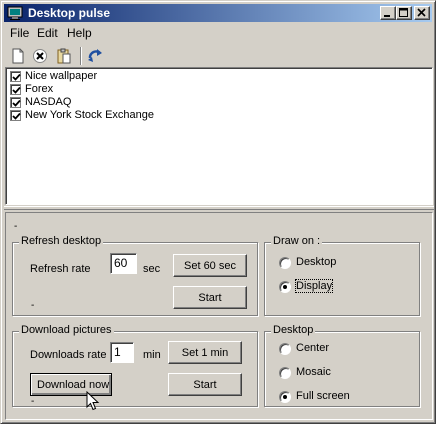  Describe the element at coordinates (323, 396) in the screenshot. I see `radio-label: Full screen` at that location.